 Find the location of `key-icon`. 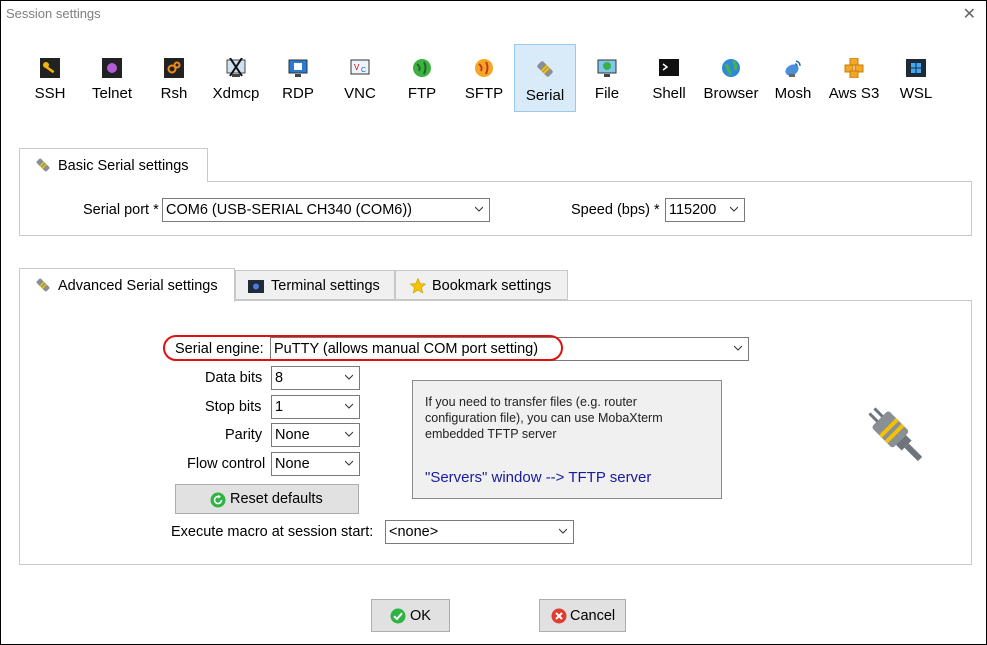

key-icon is located at coordinates (50, 68).